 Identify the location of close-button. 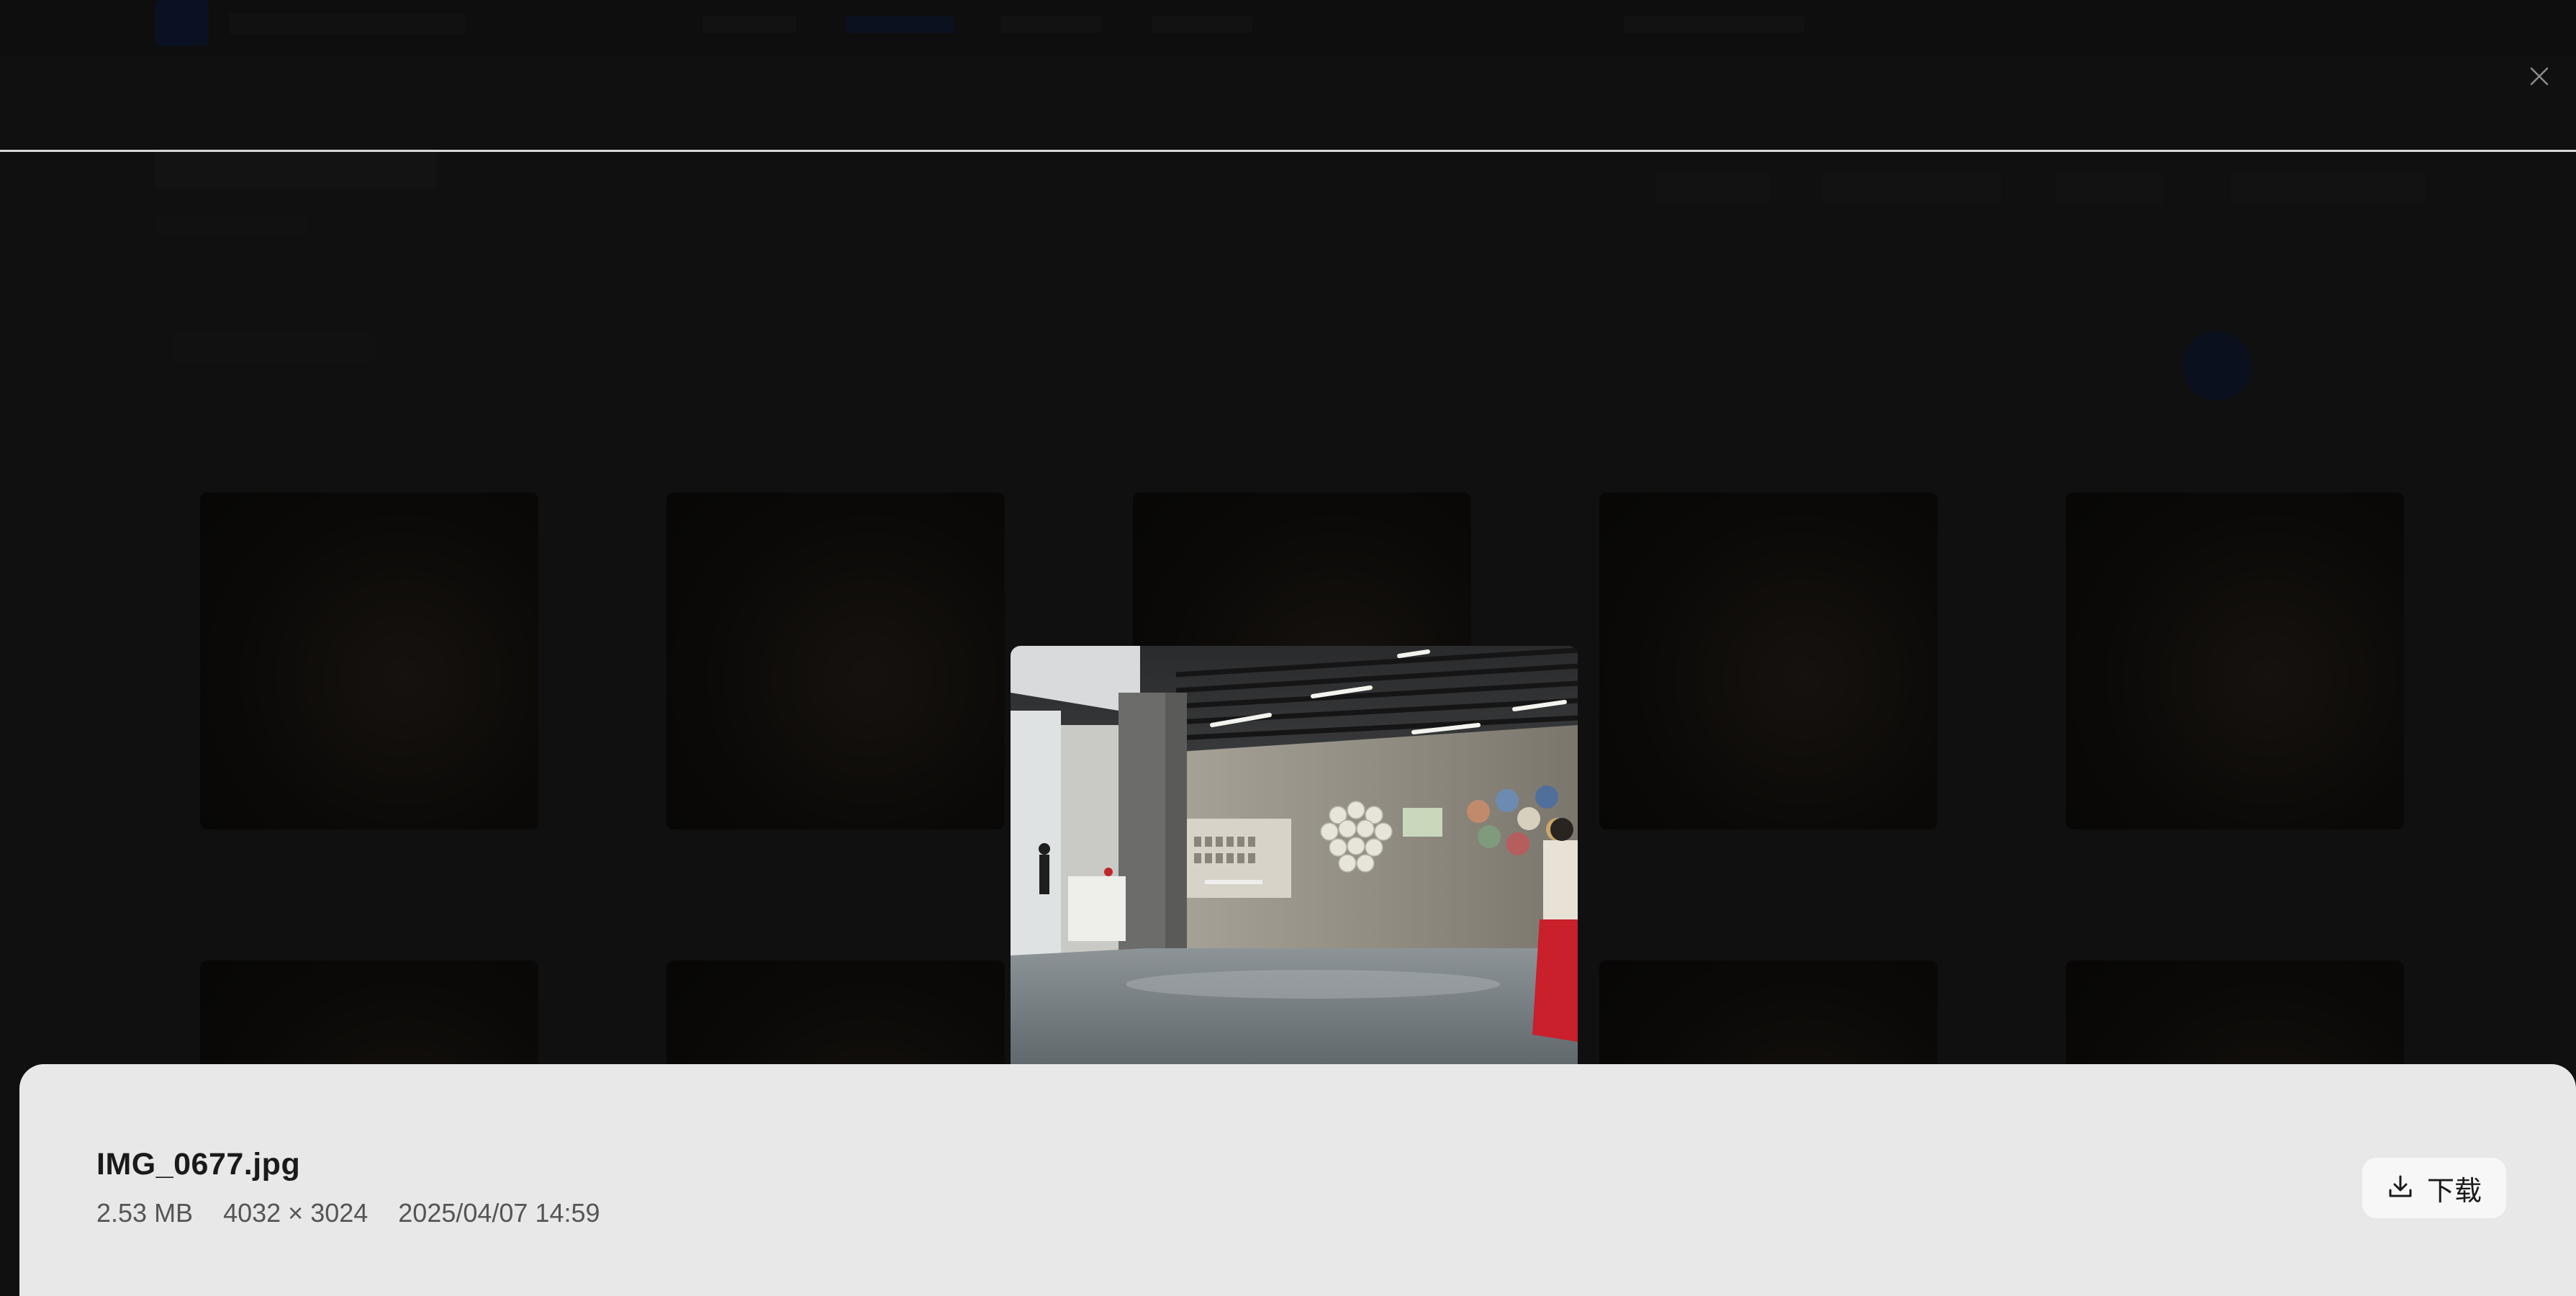
(2539, 78).